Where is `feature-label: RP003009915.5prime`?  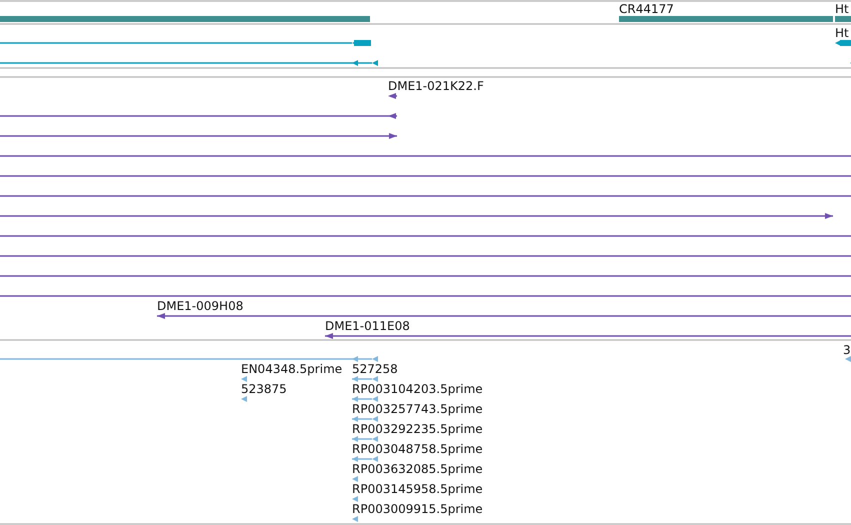 feature-label: RP003009915.5prime is located at coordinates (417, 509).